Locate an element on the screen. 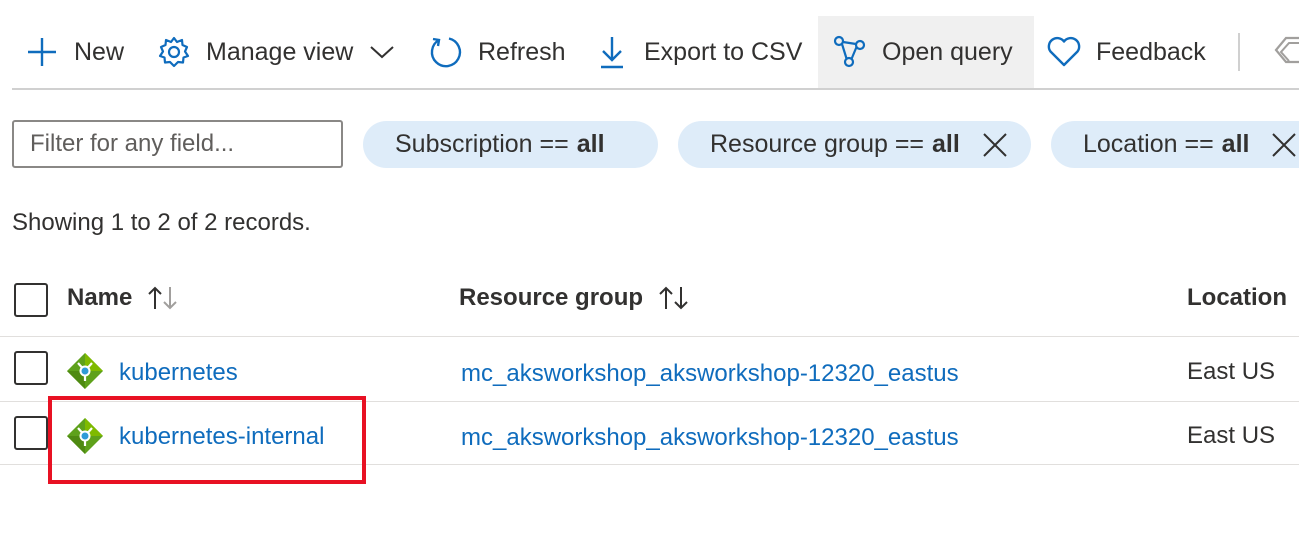 Image resolution: width=1299 pixels, height=554 pixels. pill-field: Subscription == is located at coordinates (482, 144).